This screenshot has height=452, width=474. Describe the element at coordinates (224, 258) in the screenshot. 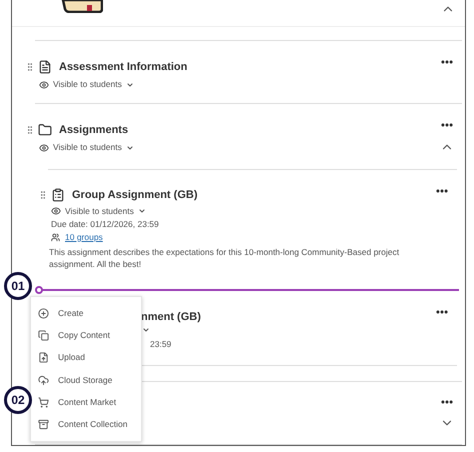

I see `assignment-description: This assignment describes the expectations for this 10-month-long Community-Based project assignment. All the best!` at that location.